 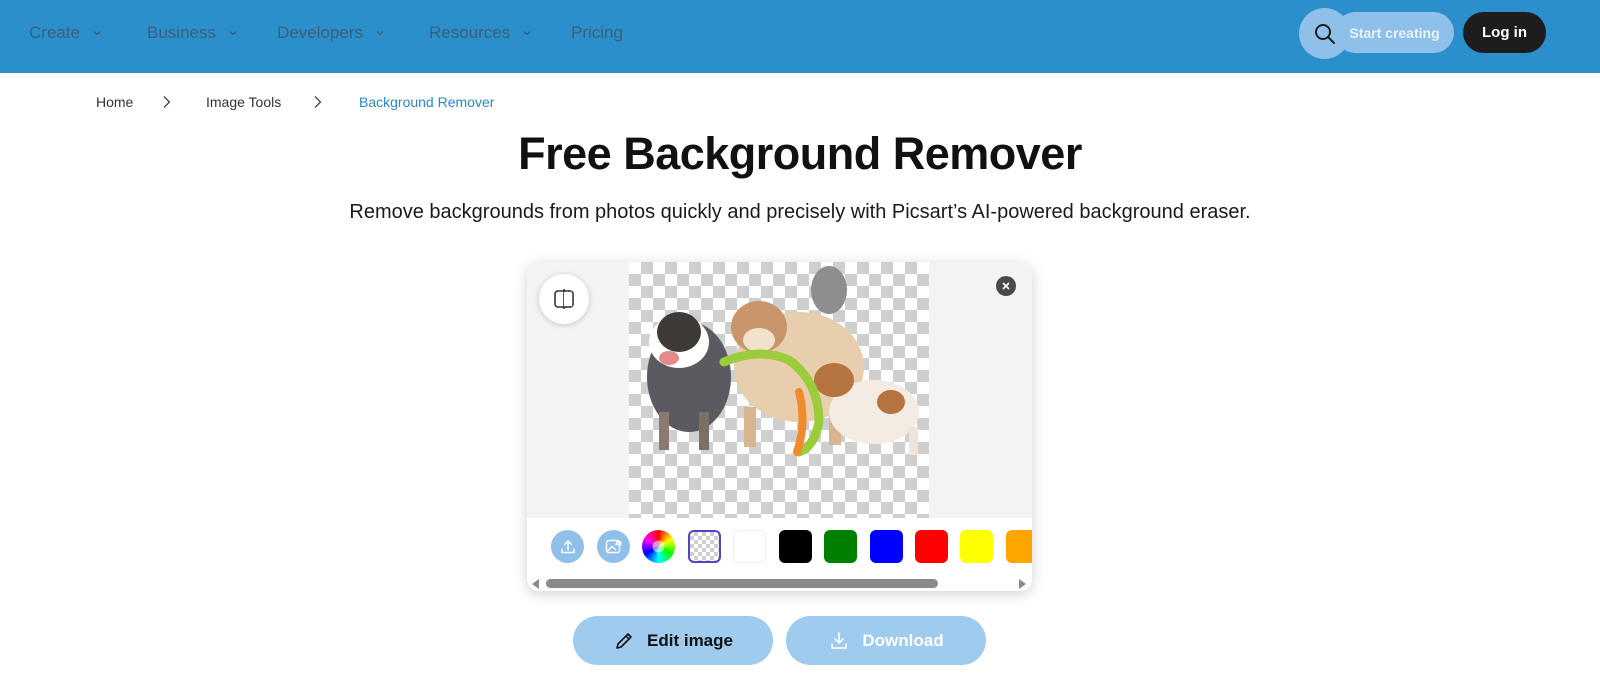 What do you see at coordinates (624, 640) in the screenshot?
I see `pencil-icon` at bounding box center [624, 640].